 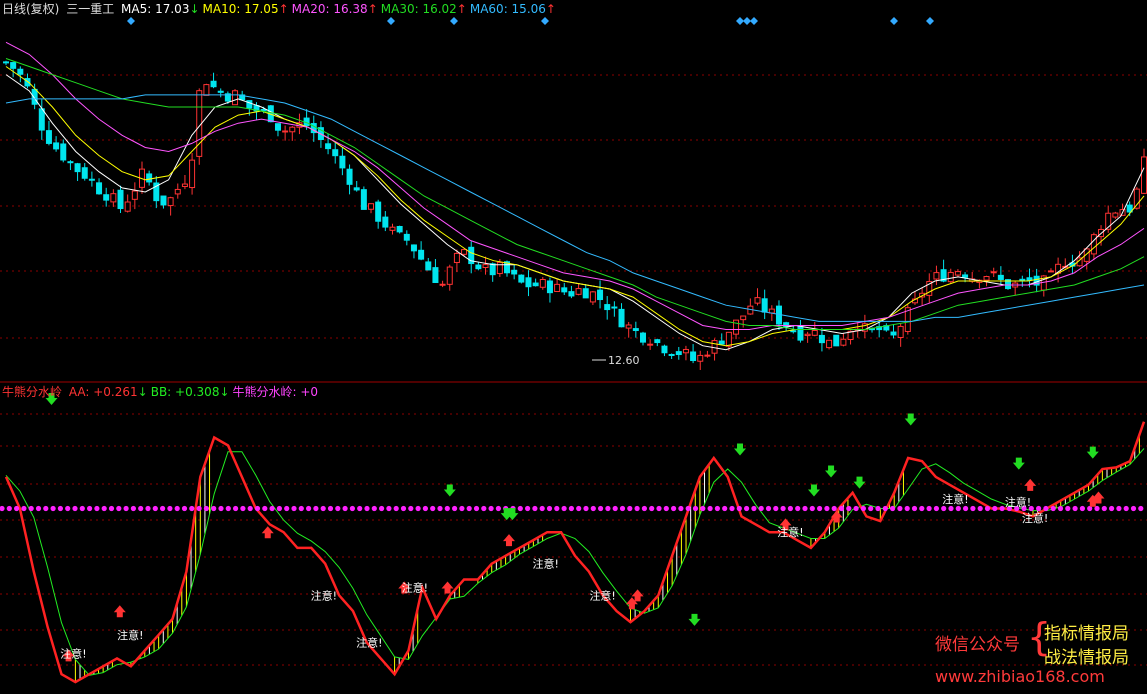 I want to click on arrow-up-icon: ↑, so click(x=461, y=9).